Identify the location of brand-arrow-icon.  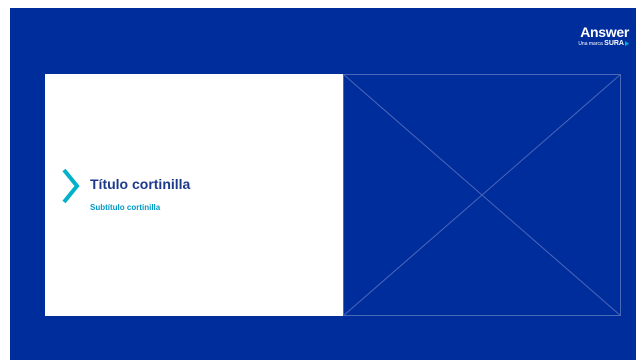
(627, 44).